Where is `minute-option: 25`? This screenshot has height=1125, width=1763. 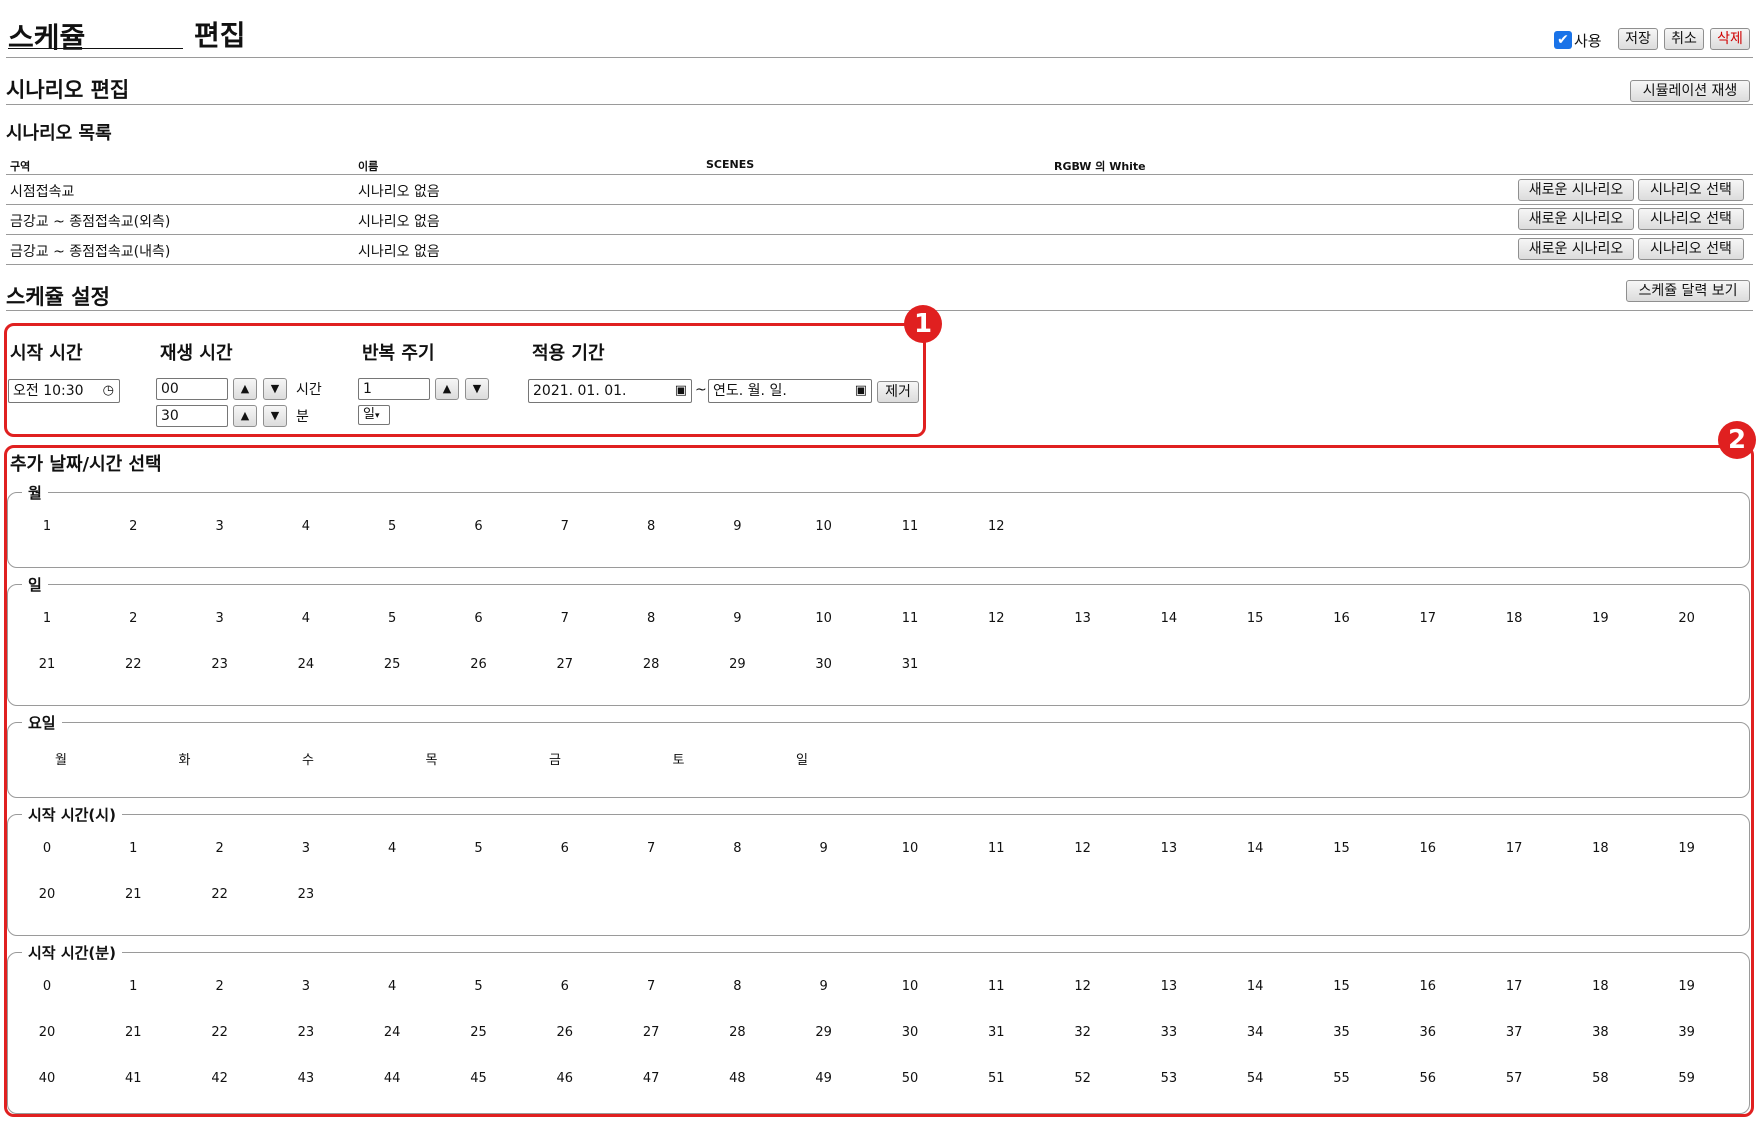
minute-option: 25 is located at coordinates (479, 1032).